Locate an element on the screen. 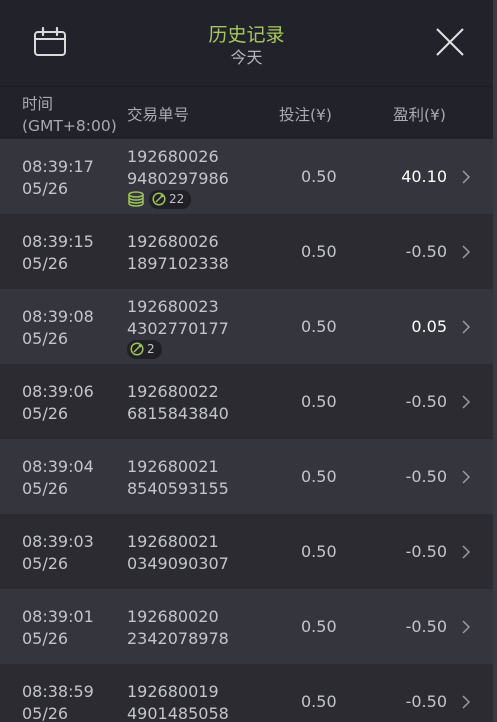 The width and height of the screenshot is (497, 722). ball-count-badge: 2 is located at coordinates (144, 349).